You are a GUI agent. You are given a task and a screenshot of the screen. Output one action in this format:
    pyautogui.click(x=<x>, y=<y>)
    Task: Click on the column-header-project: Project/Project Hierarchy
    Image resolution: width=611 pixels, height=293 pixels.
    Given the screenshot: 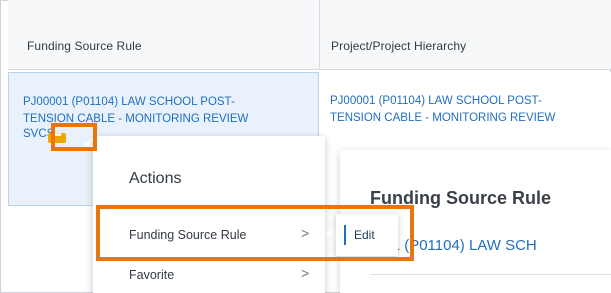 What is the action you would take?
    pyautogui.click(x=465, y=35)
    